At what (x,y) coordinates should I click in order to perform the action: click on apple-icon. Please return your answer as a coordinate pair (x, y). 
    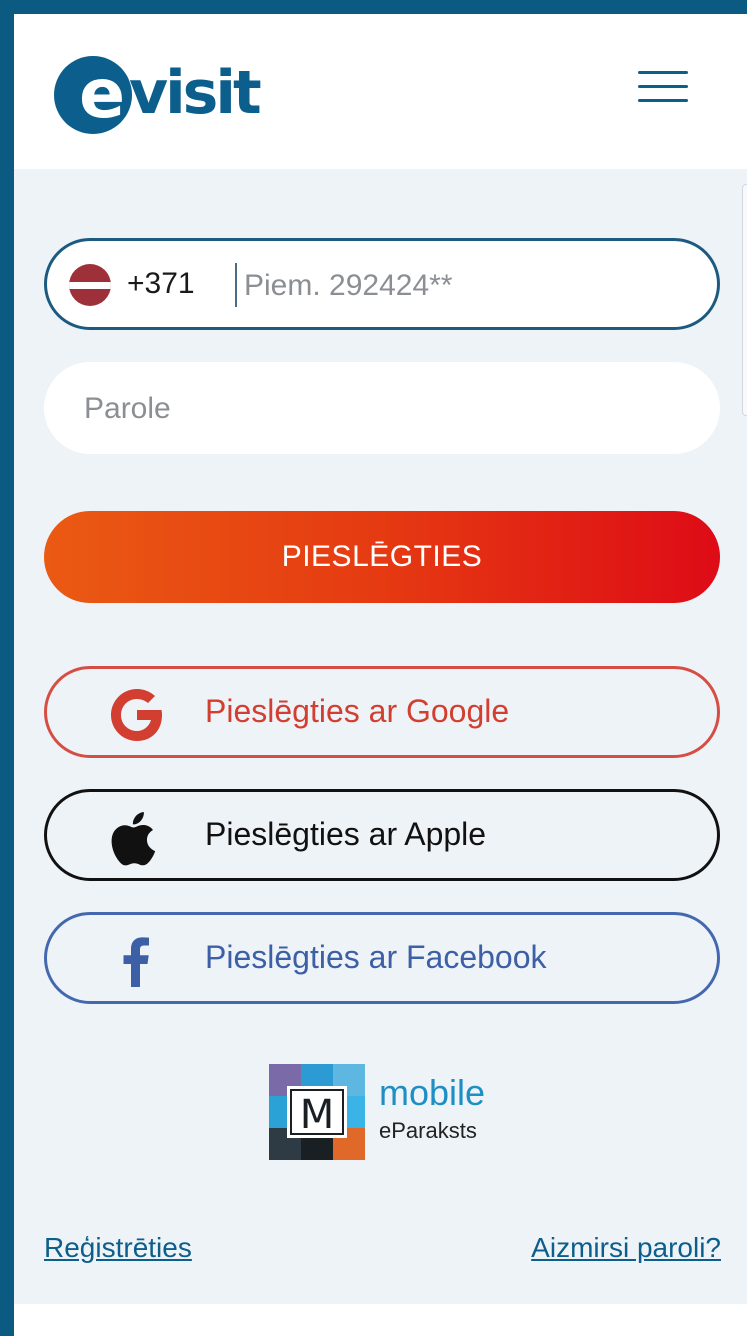
    Looking at the image, I should click on (133, 839).